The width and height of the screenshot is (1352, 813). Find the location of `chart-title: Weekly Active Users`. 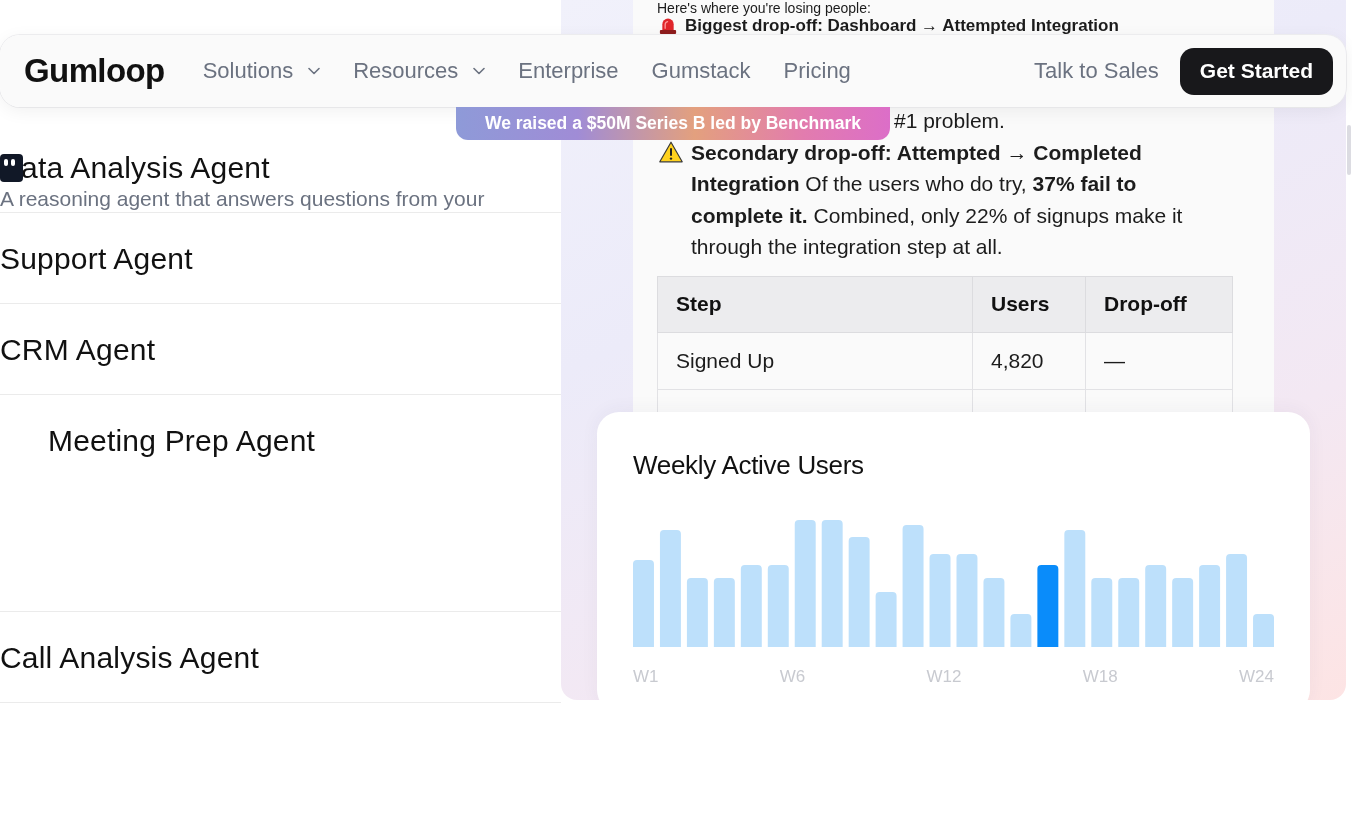

chart-title: Weekly Active Users is located at coordinates (749, 465).